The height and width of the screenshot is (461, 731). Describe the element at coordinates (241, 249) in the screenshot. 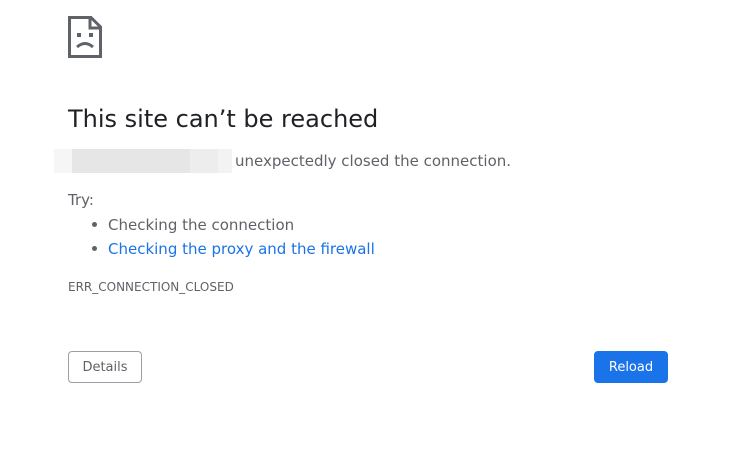

I see `proxy-firewall-link: Checking the proxy and the firewall` at that location.